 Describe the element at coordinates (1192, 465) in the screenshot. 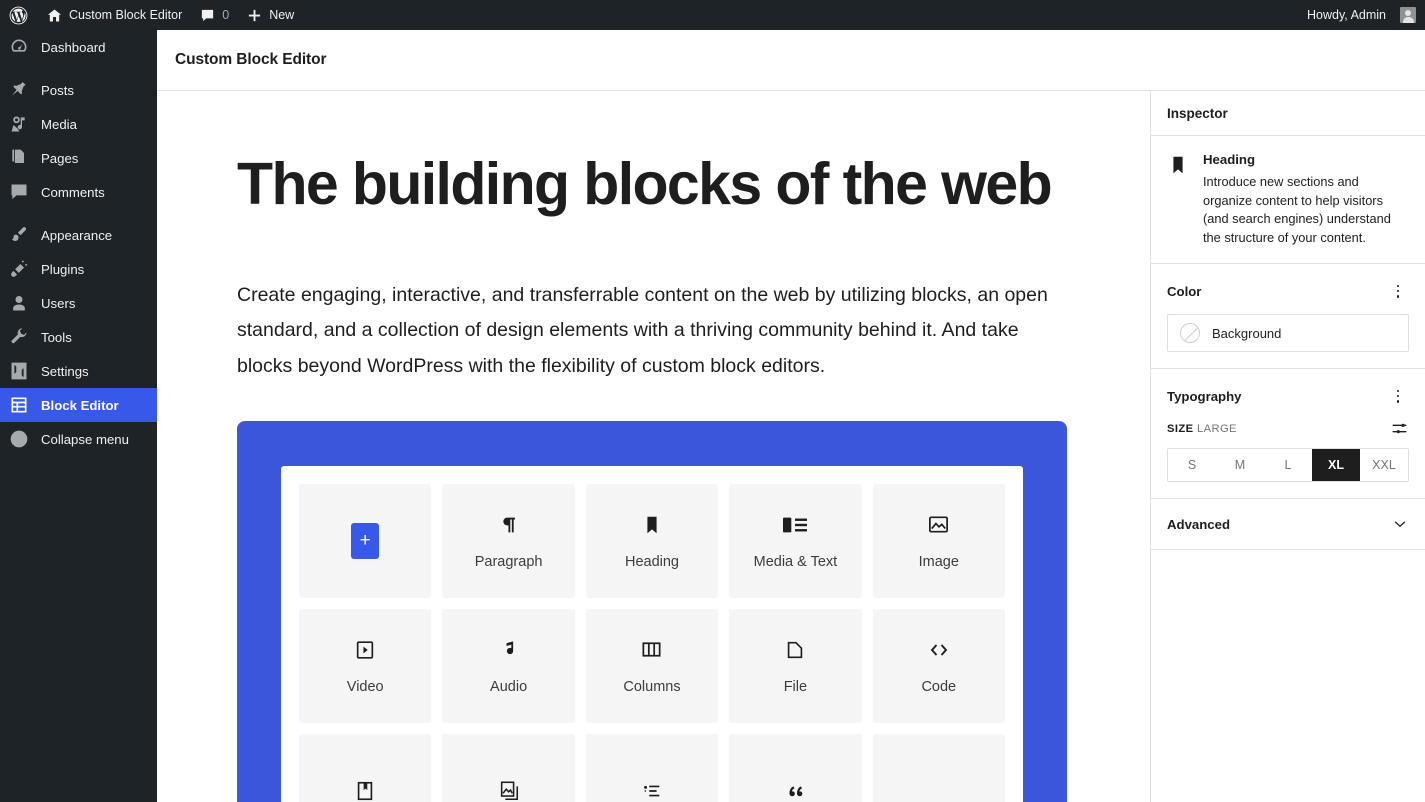

I see `font-size-option-s: S` at that location.